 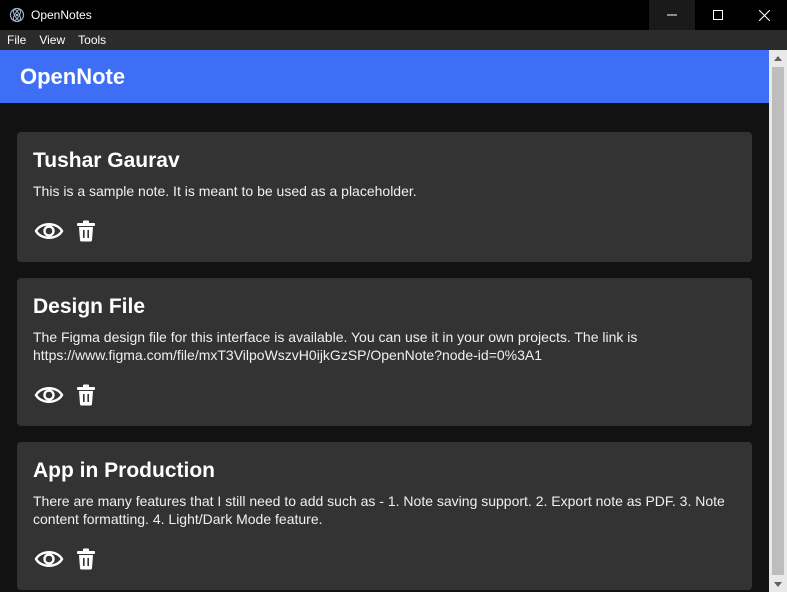 I want to click on menu-tools: Tools, so click(x=92, y=40).